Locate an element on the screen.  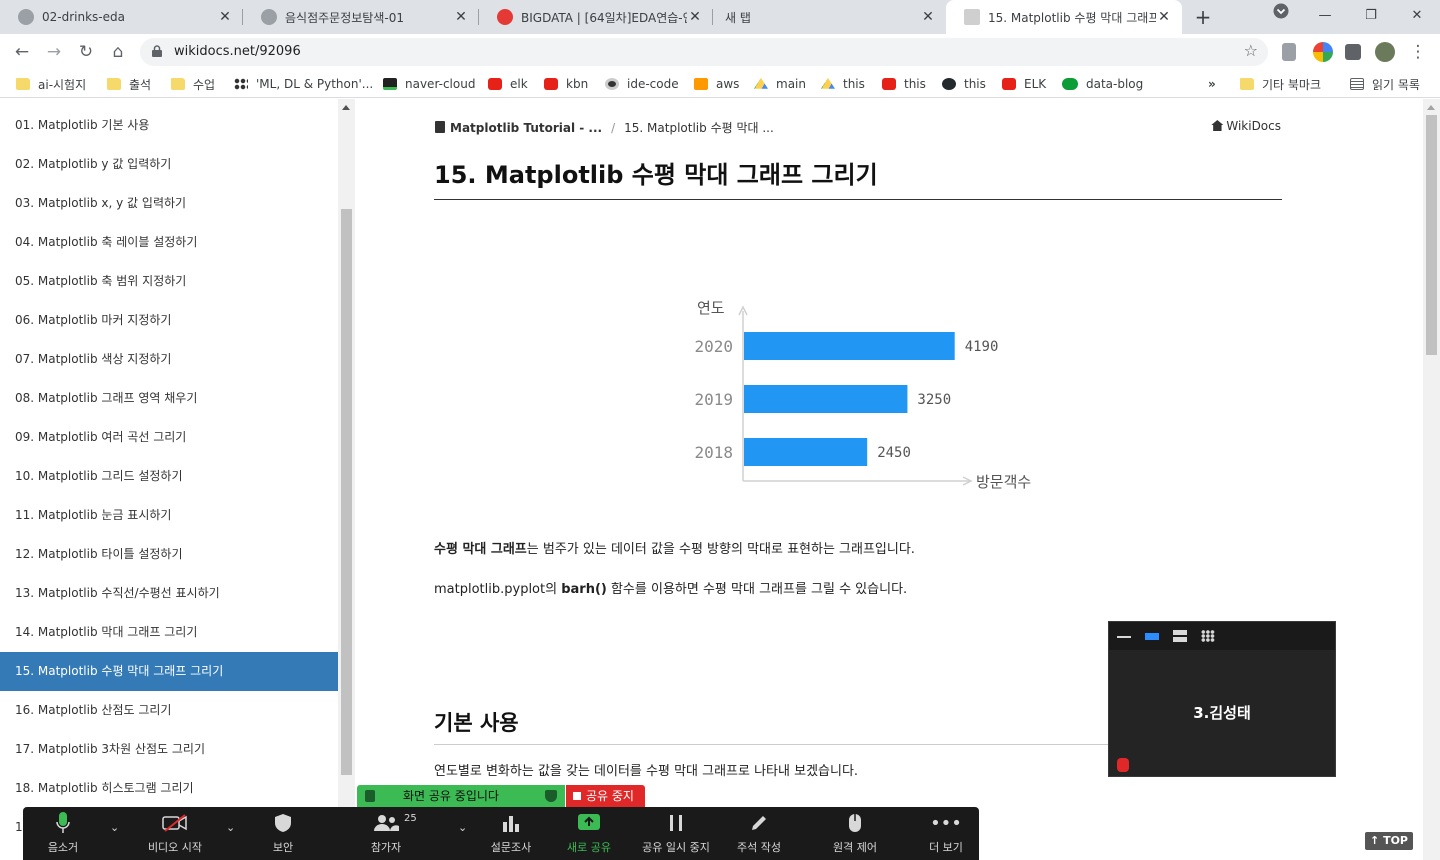
bookmark-item: 출석 is located at coordinates (129, 84).